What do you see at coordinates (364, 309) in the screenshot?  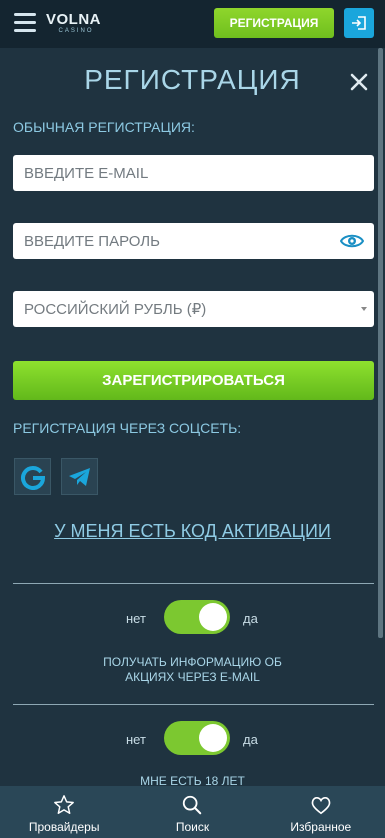 I see `chevron-down-icon` at bounding box center [364, 309].